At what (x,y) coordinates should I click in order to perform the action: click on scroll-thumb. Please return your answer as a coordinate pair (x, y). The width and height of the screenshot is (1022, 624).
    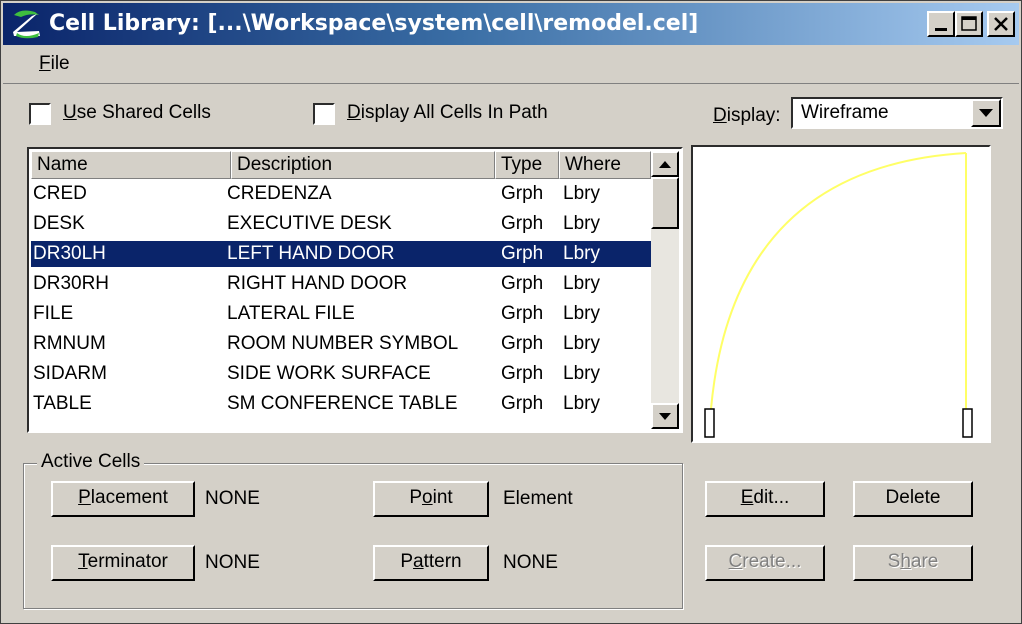
    Looking at the image, I should click on (665, 203).